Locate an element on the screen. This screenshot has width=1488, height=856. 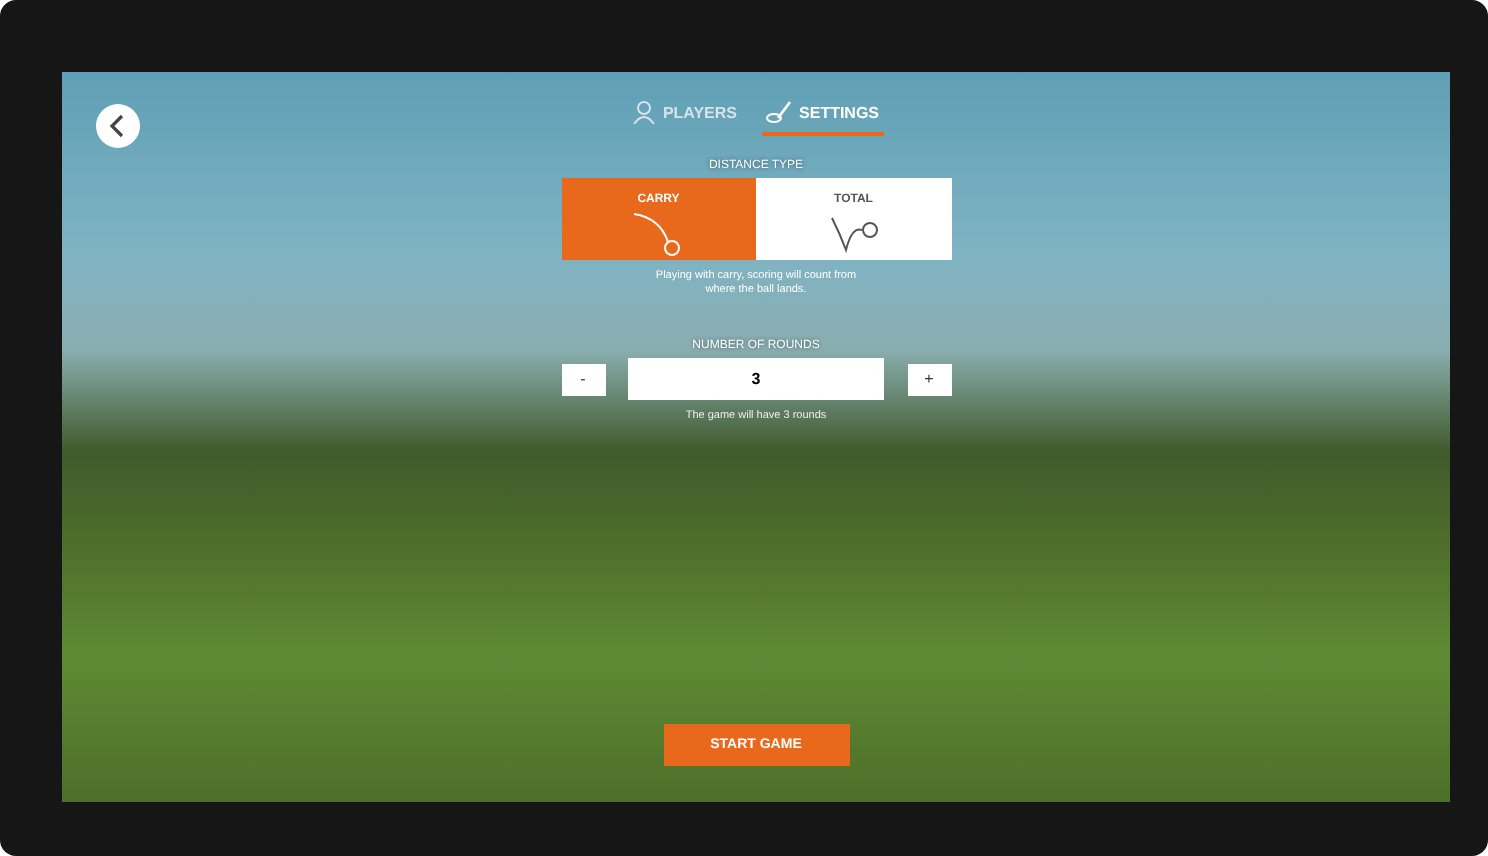
person-icon is located at coordinates (644, 112).